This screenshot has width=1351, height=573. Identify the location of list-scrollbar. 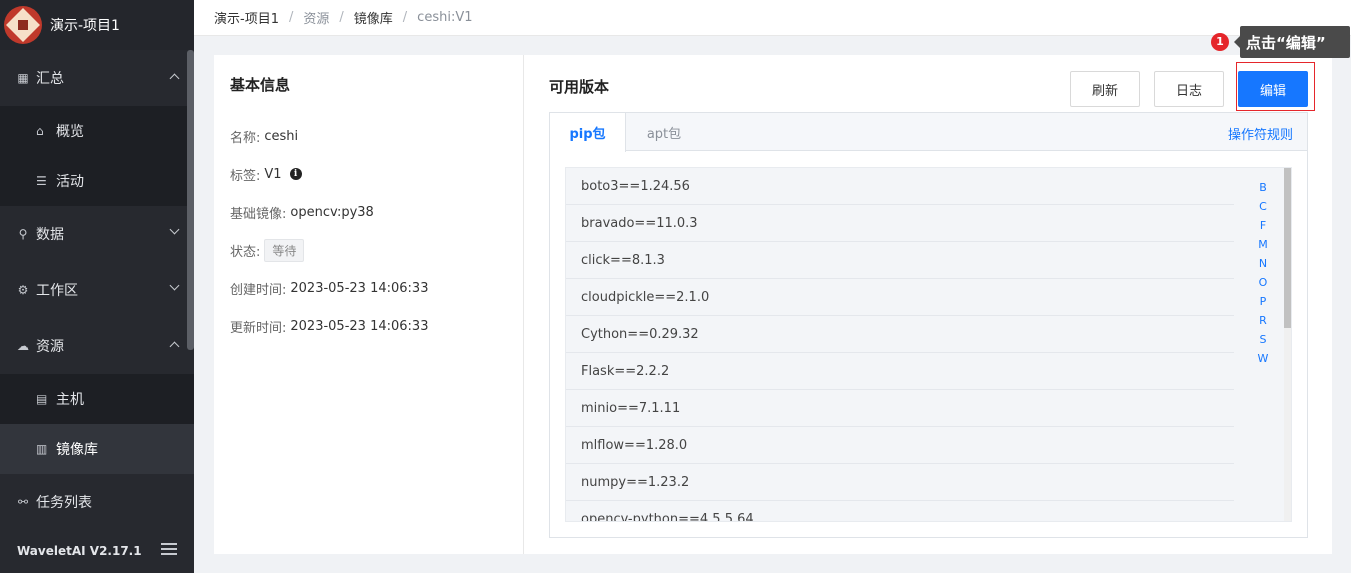
(1287, 344).